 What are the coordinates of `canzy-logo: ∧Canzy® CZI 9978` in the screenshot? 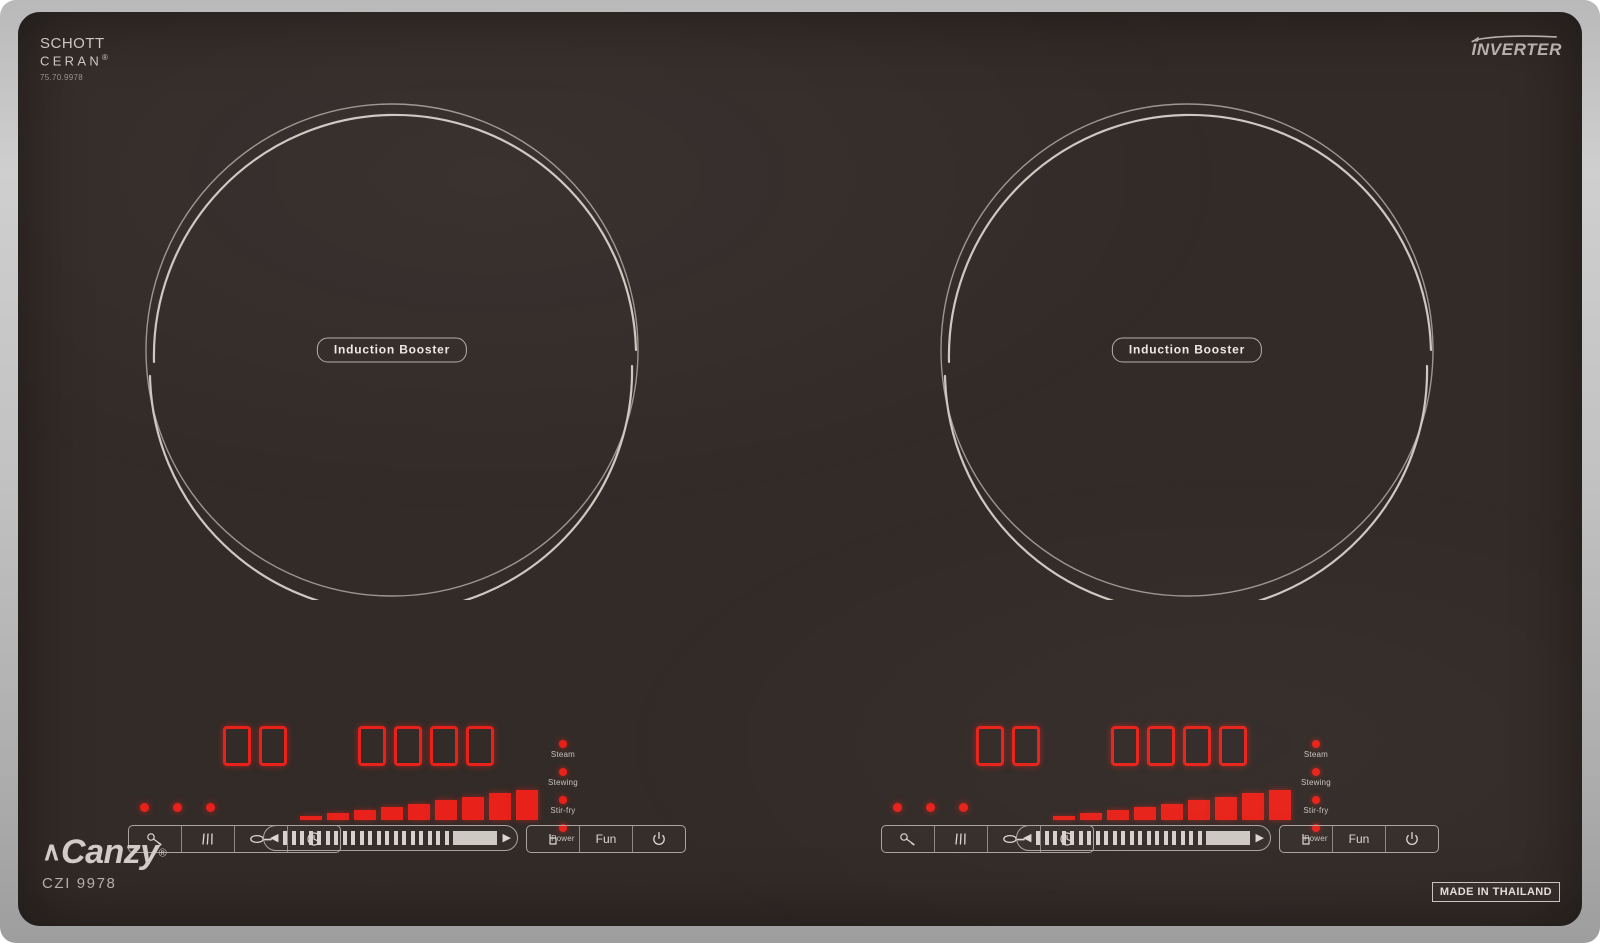 It's located at (104, 863).